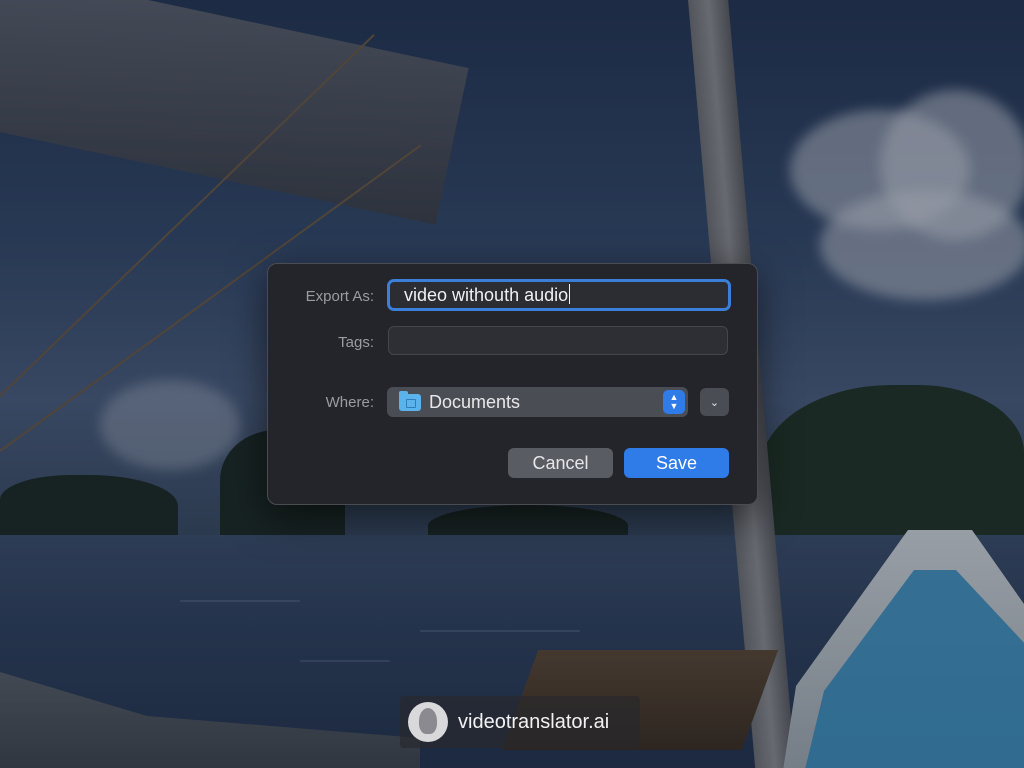 Image resolution: width=1024 pixels, height=768 pixels. What do you see at coordinates (674, 402) in the screenshot?
I see `select-stepper-icon: ▲ ▼` at bounding box center [674, 402].